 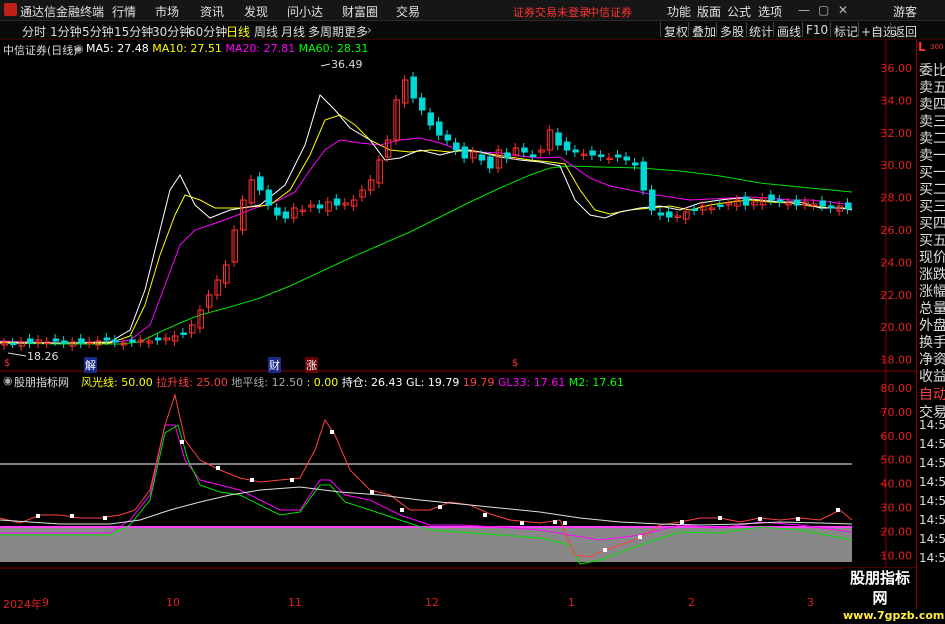 What do you see at coordinates (98, 31) in the screenshot?
I see `period-5min: 5分钟` at bounding box center [98, 31].